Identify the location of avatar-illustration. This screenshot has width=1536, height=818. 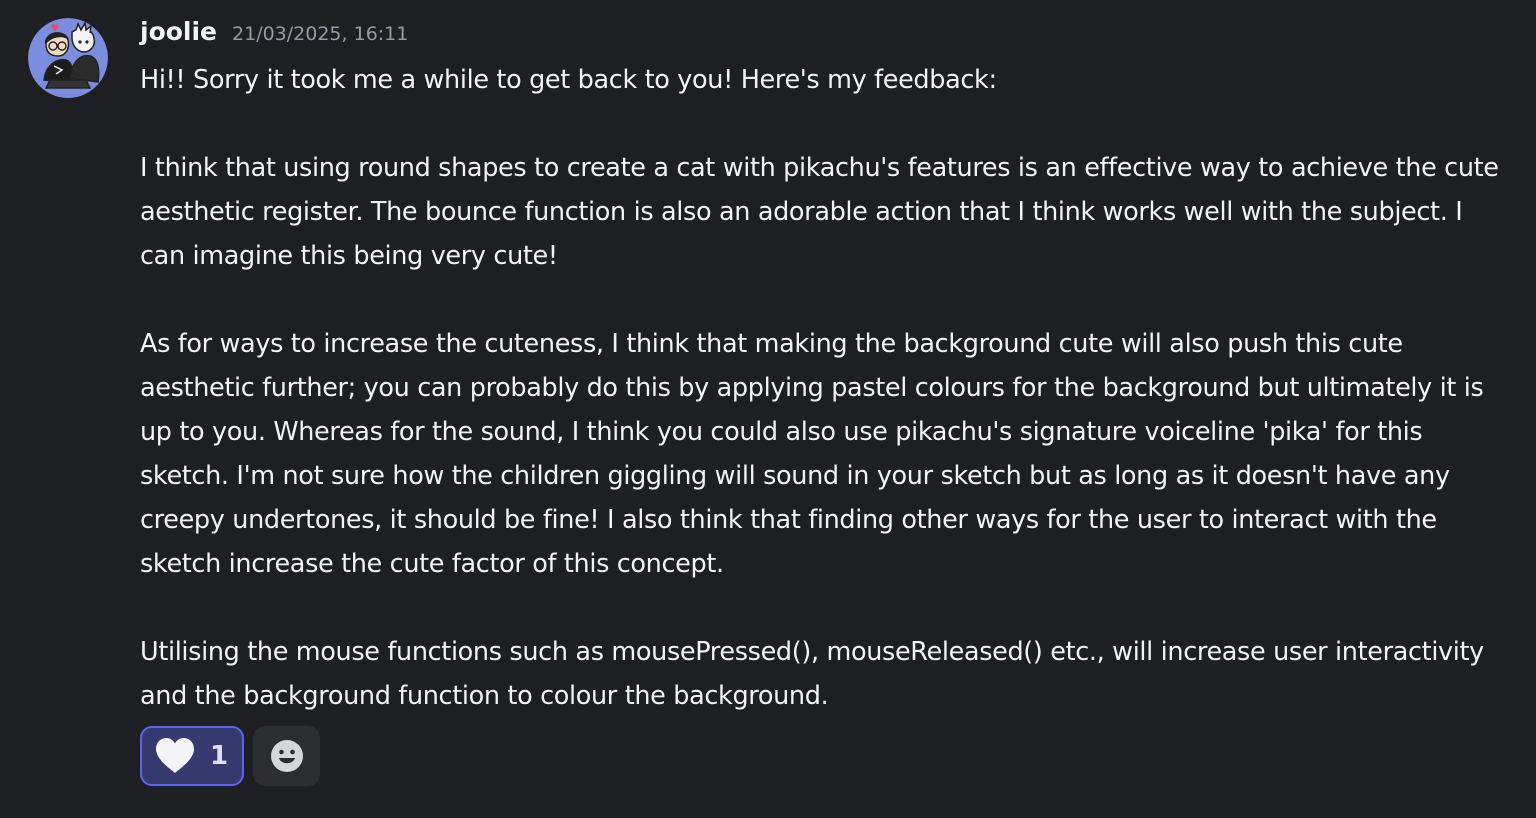
(68, 58).